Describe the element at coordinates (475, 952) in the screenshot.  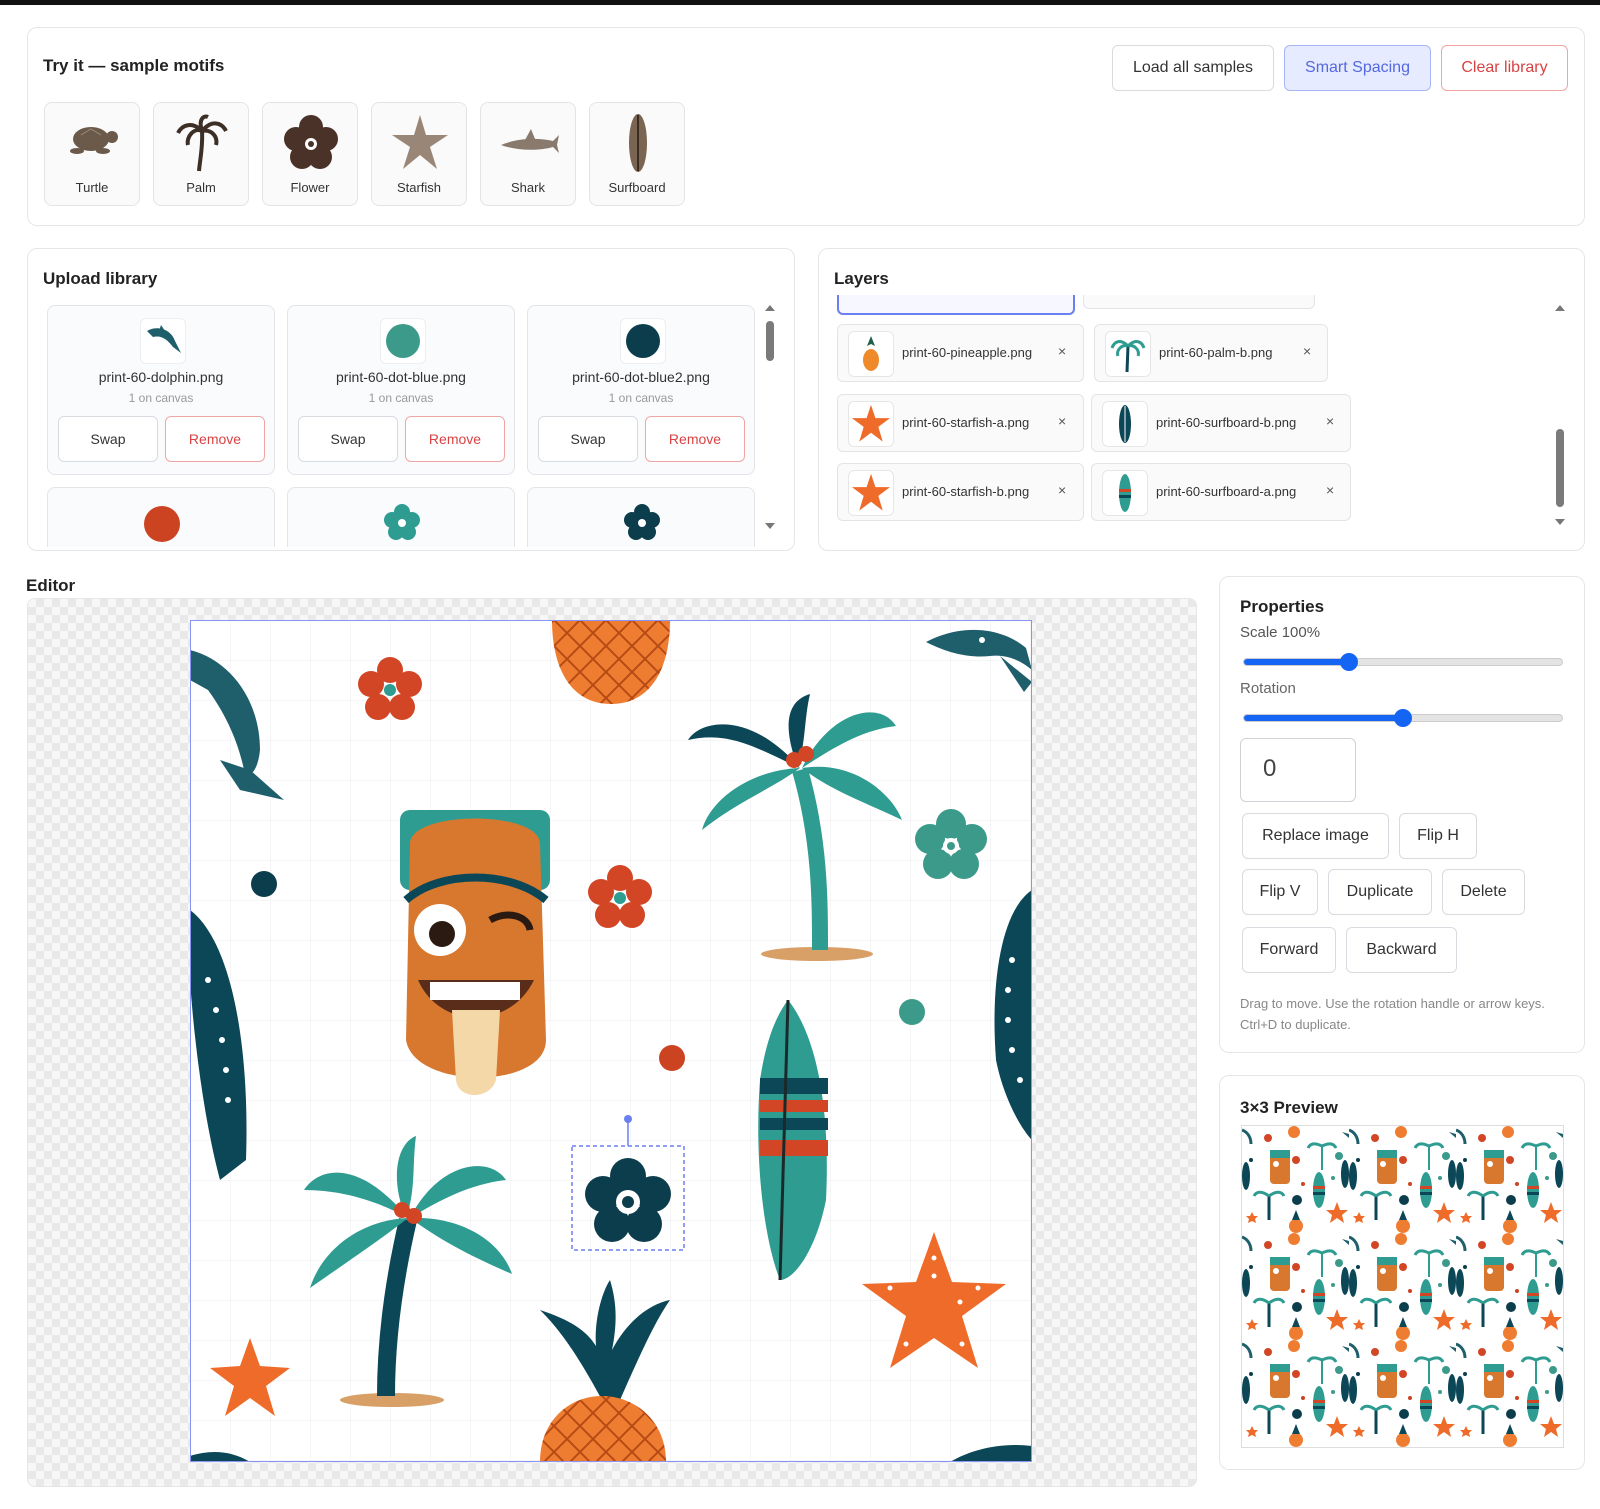
I see `tiki-mask-motif` at that location.